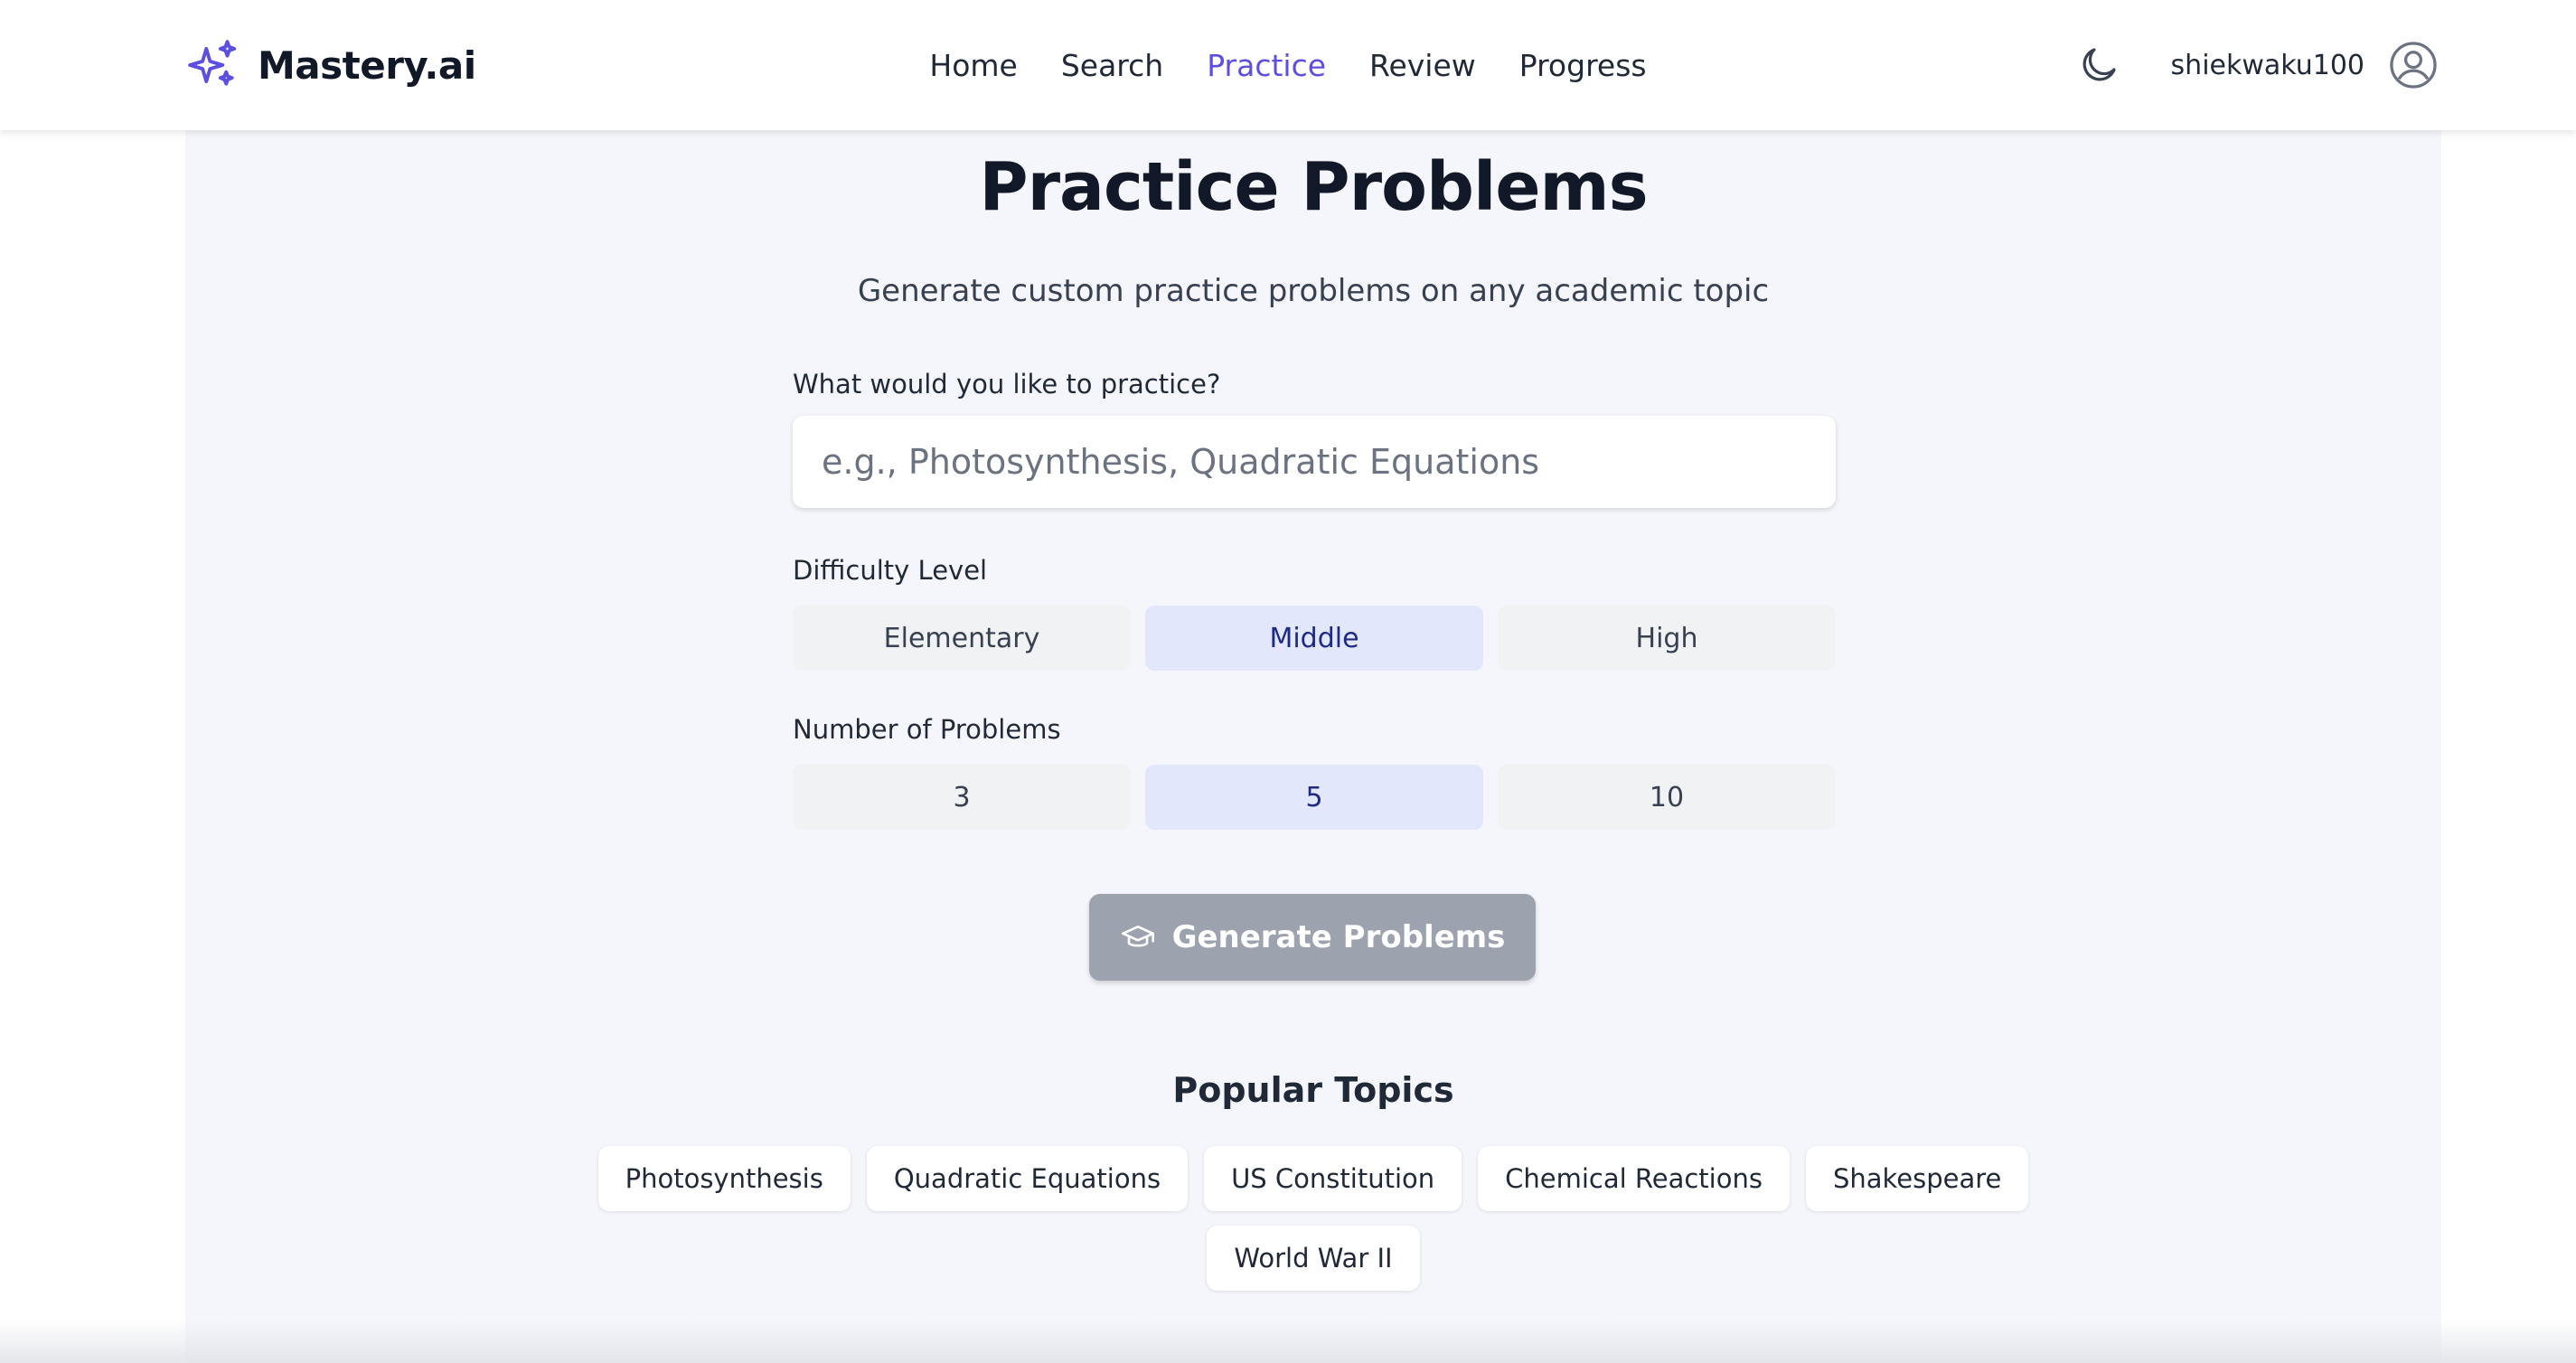  What do you see at coordinates (724, 1178) in the screenshot?
I see `topic-chip: Photosynthesis` at bounding box center [724, 1178].